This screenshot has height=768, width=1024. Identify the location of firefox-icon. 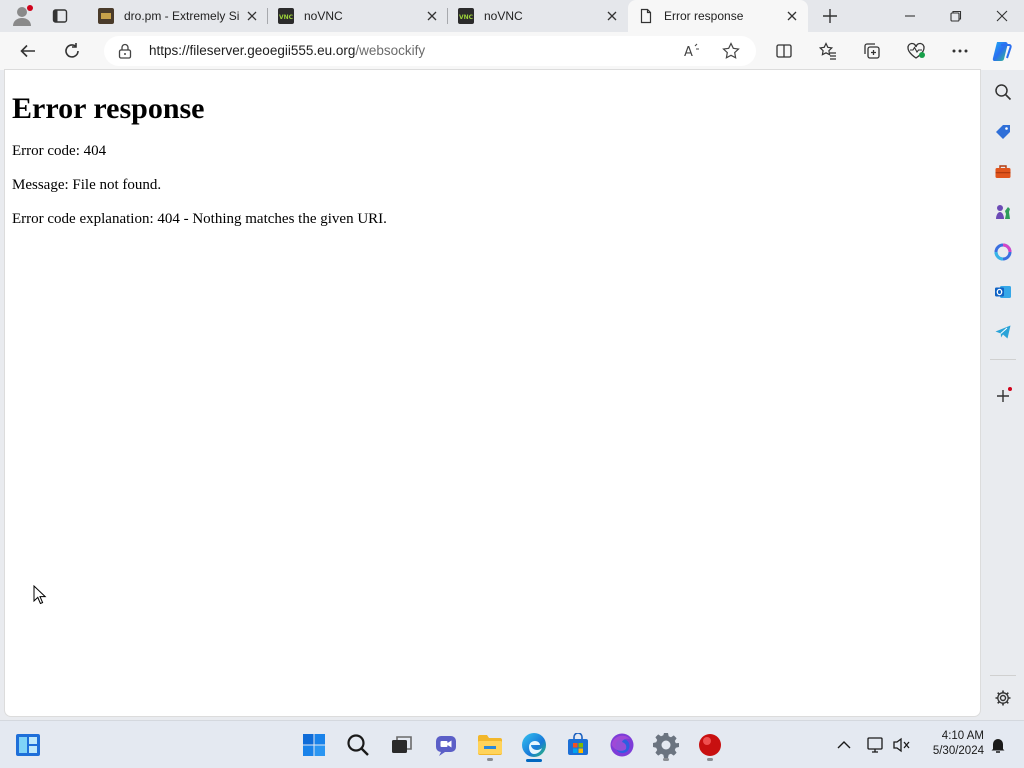
(622, 745).